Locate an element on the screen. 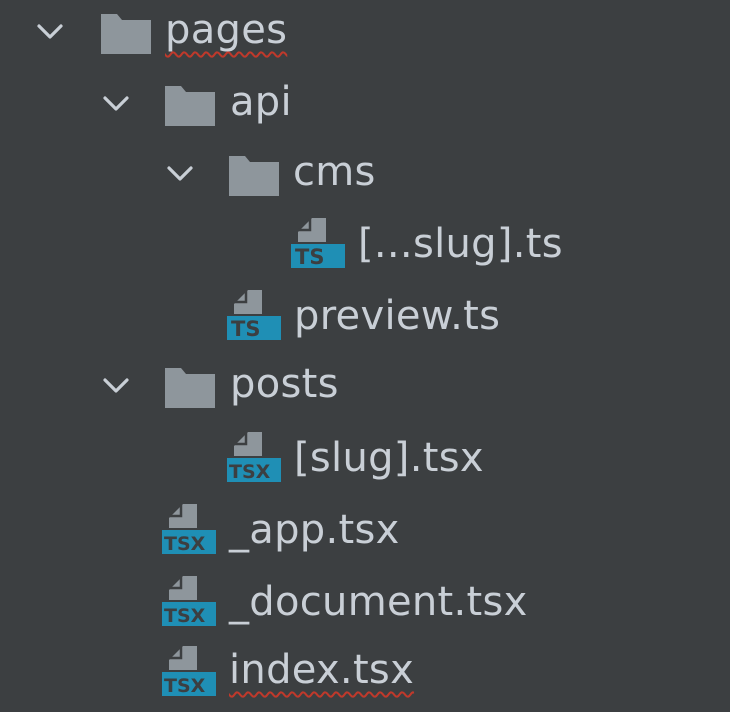 Image resolution: width=730 pixels, height=712 pixels. tree-item-preview-ts: TS preview.ts is located at coordinates (365, 316).